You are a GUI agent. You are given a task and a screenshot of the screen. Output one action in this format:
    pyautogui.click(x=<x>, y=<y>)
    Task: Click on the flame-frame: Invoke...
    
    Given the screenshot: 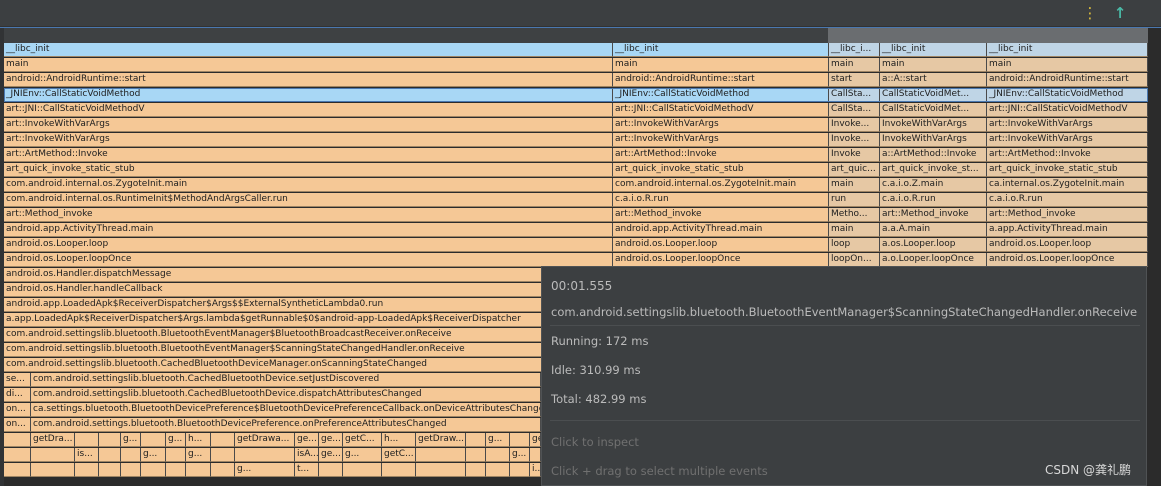 What is the action you would take?
    pyautogui.click(x=854, y=140)
    